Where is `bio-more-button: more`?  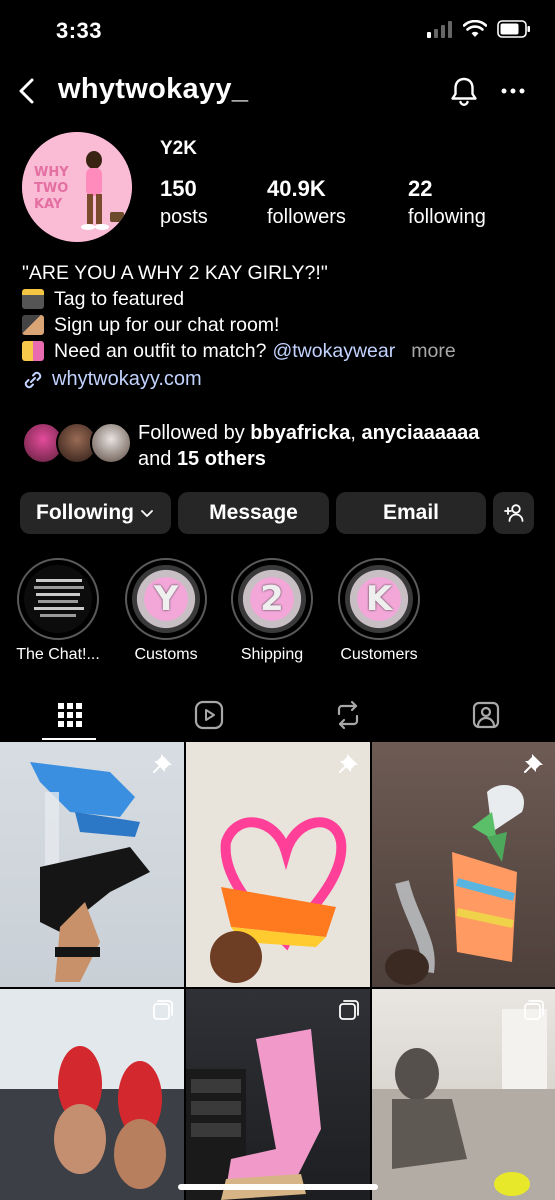 bio-more-button: more is located at coordinates (433, 351).